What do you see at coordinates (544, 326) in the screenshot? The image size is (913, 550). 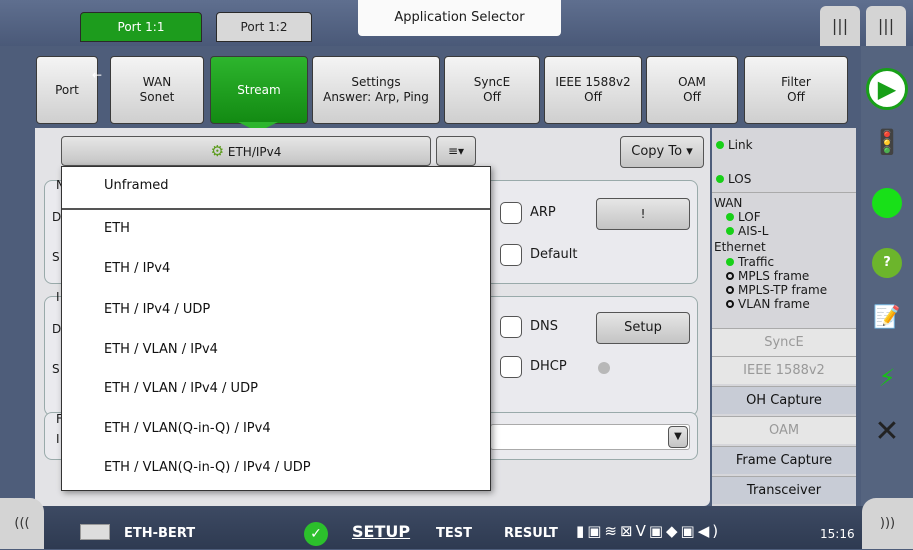 I see `dns-label: DNS` at bounding box center [544, 326].